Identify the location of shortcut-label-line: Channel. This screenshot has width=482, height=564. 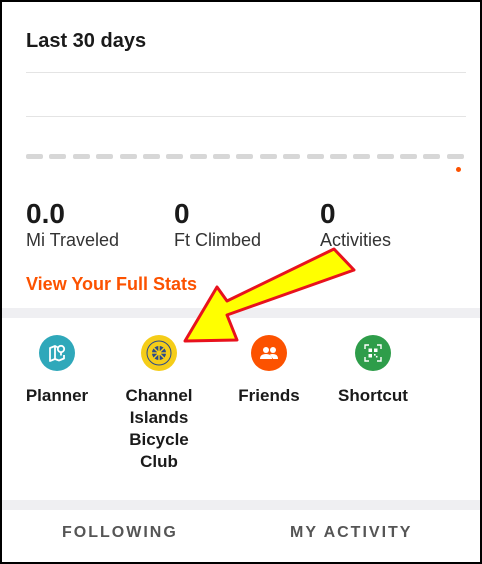
(159, 395).